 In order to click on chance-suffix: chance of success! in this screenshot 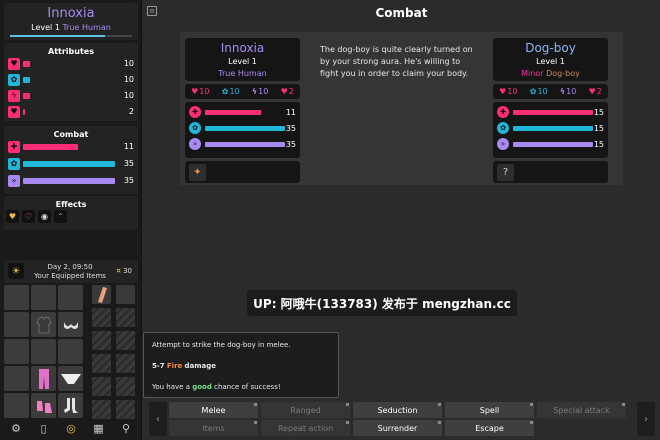, I will do `click(247, 387)`.